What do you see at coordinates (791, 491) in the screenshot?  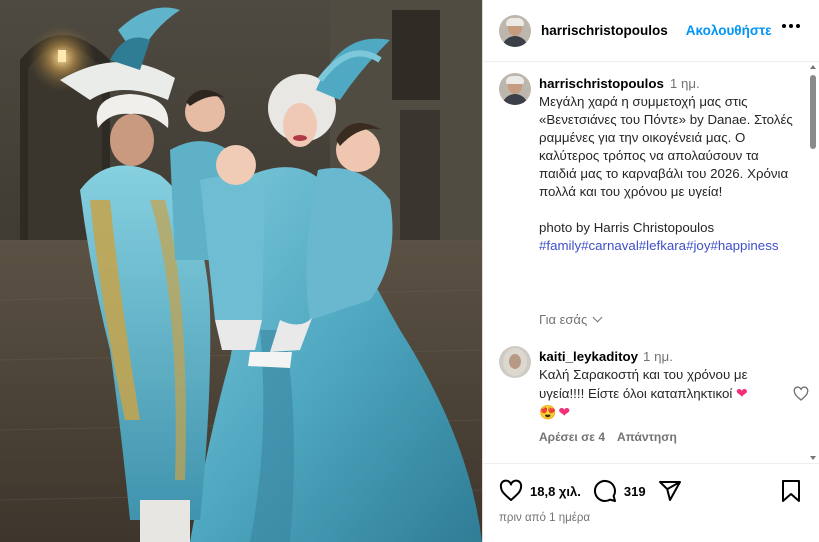 I see `bookmark-icon` at bounding box center [791, 491].